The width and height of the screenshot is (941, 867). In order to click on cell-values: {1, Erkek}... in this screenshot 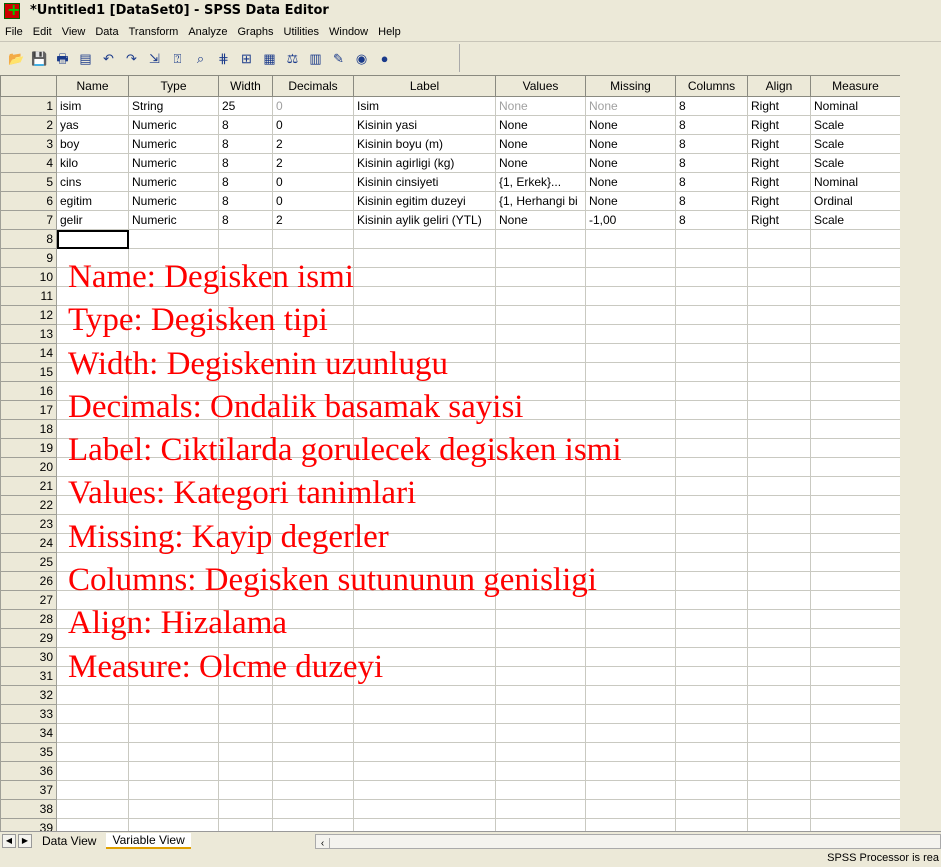, I will do `click(540, 182)`.